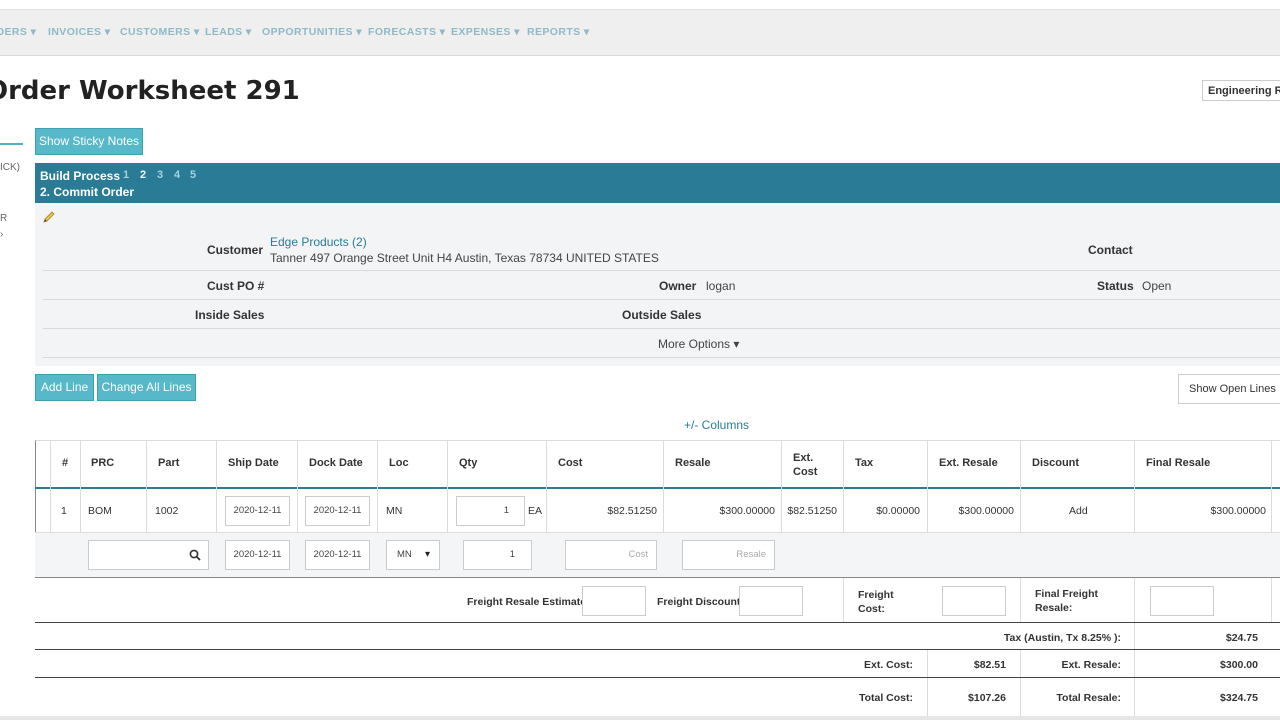 Image resolution: width=1280 pixels, height=720 pixels. Describe the element at coordinates (721, 286) in the screenshot. I see `owner-value: logan` at that location.